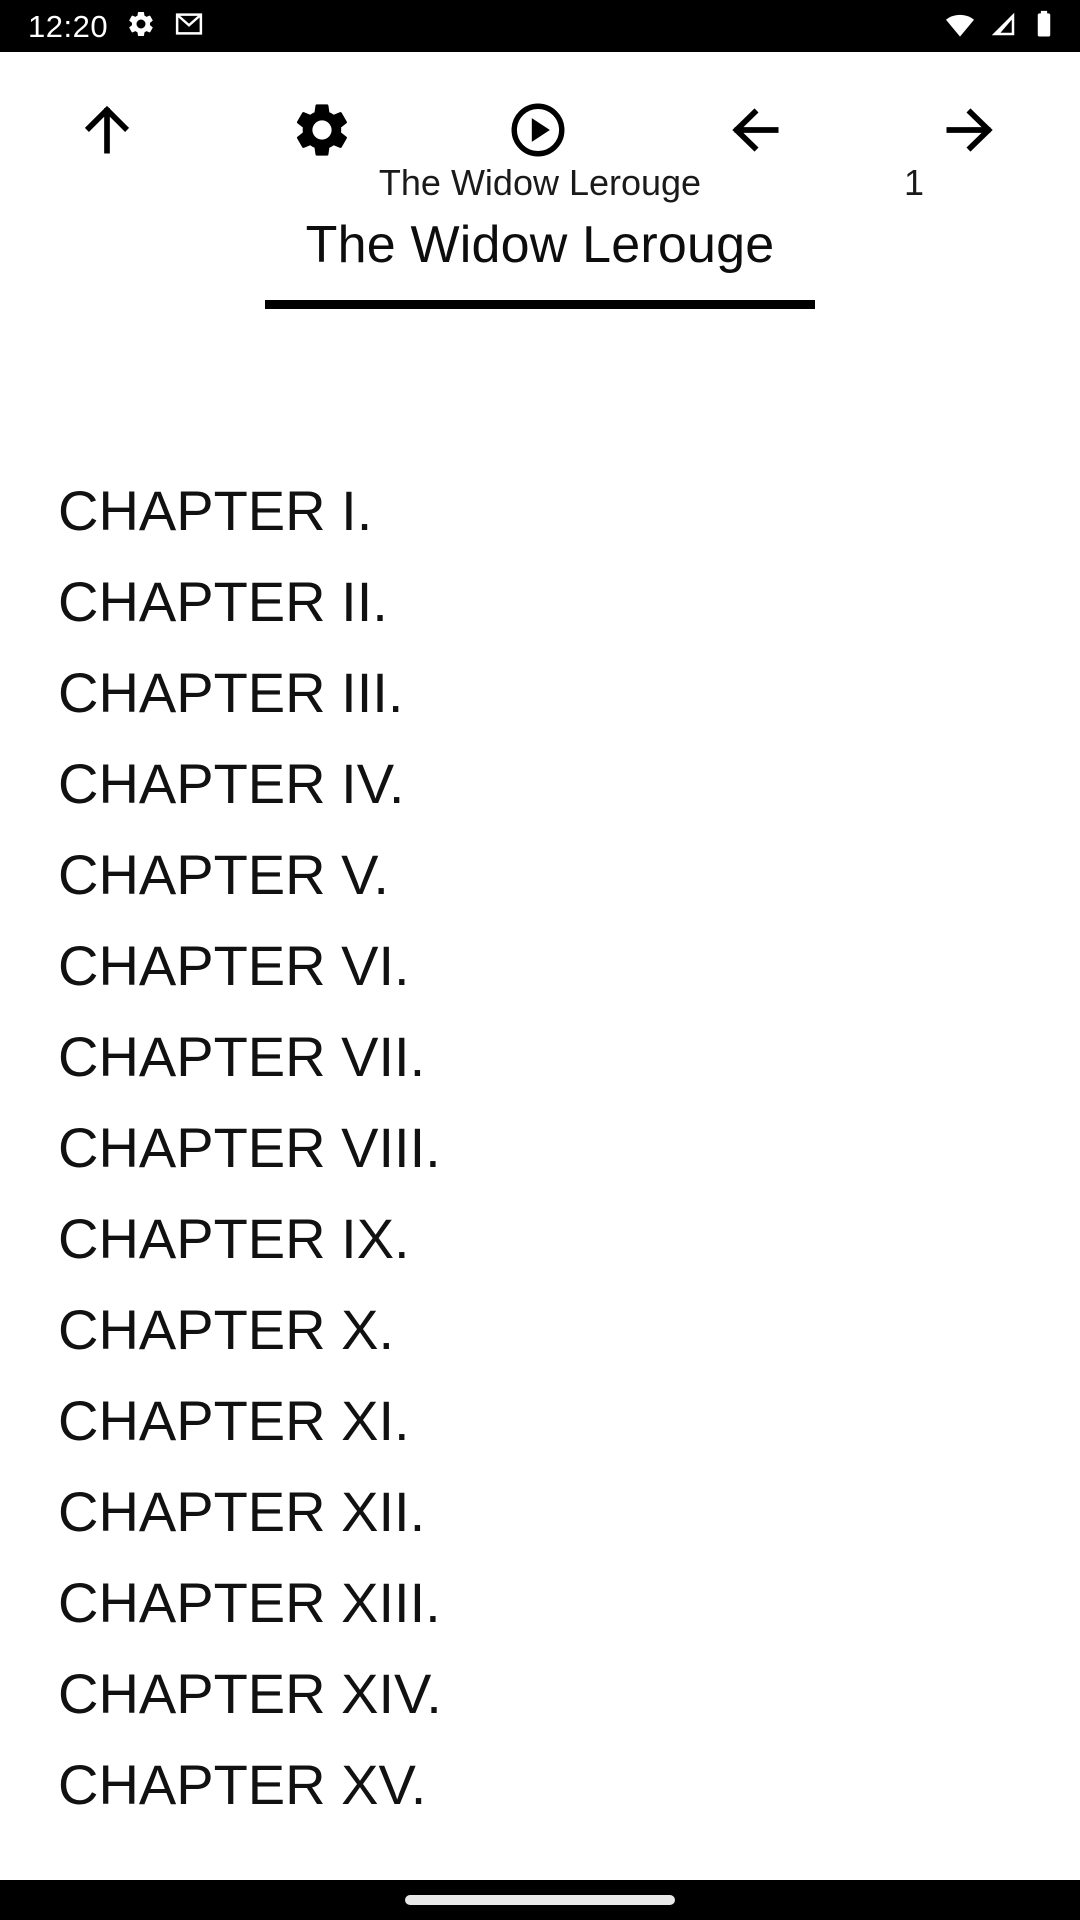  What do you see at coordinates (913, 182) in the screenshot?
I see `page-number: 1` at bounding box center [913, 182].